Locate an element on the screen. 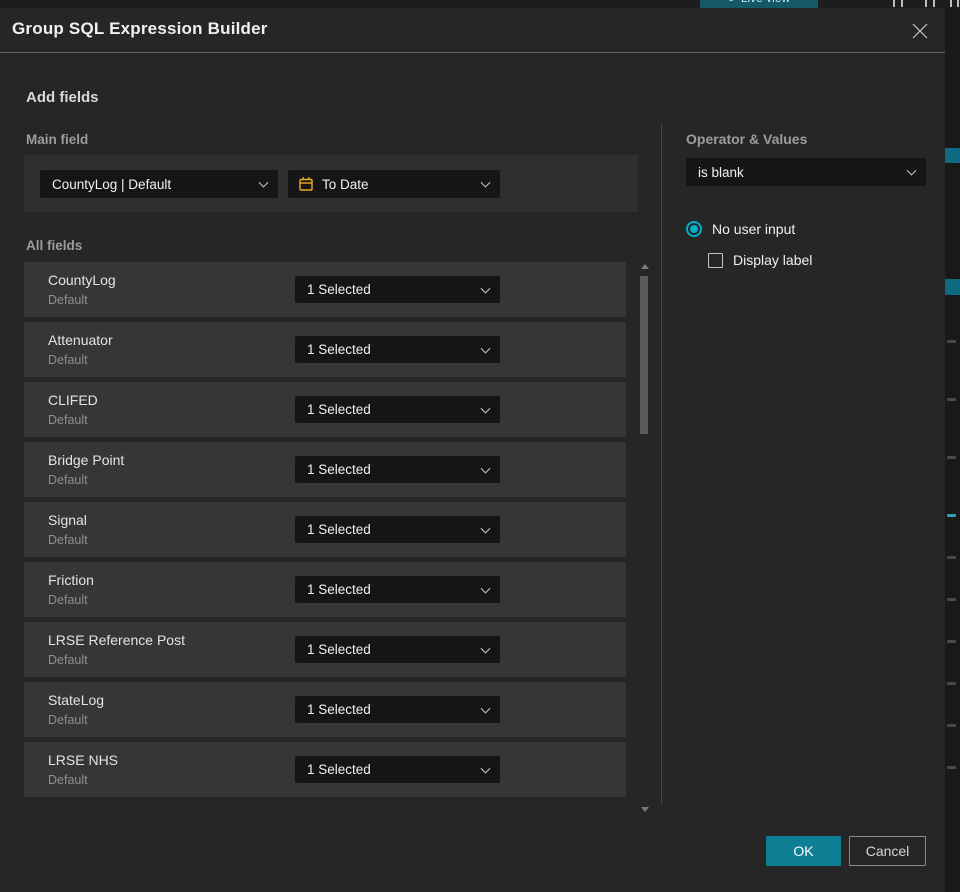 This screenshot has width=960, height=892. calendar-icon is located at coordinates (306, 186).